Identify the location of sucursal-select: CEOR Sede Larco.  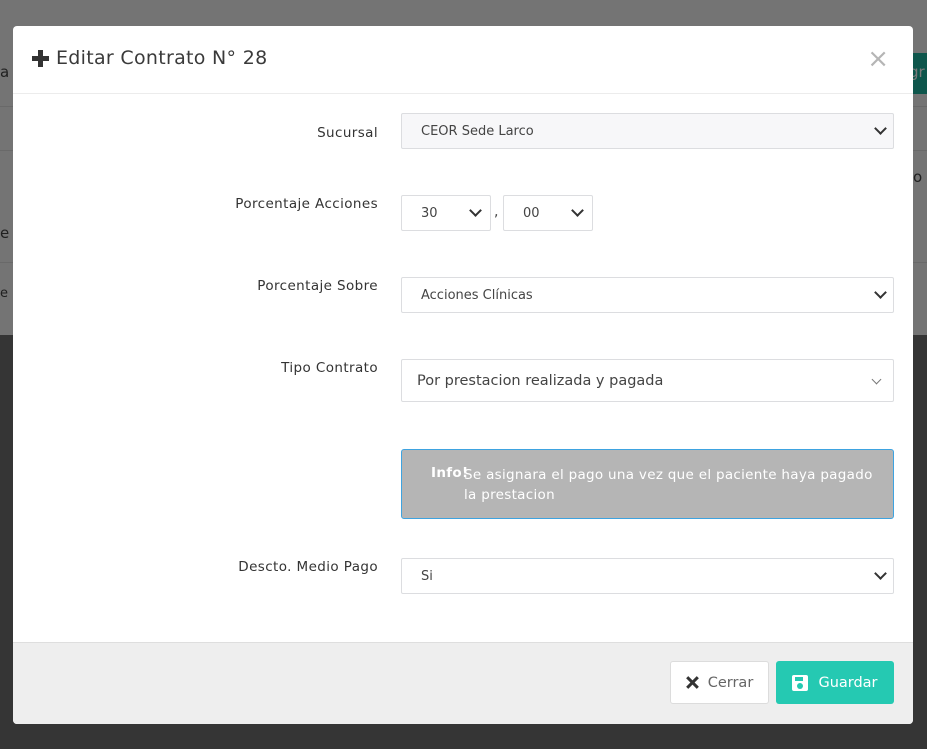
(647, 131).